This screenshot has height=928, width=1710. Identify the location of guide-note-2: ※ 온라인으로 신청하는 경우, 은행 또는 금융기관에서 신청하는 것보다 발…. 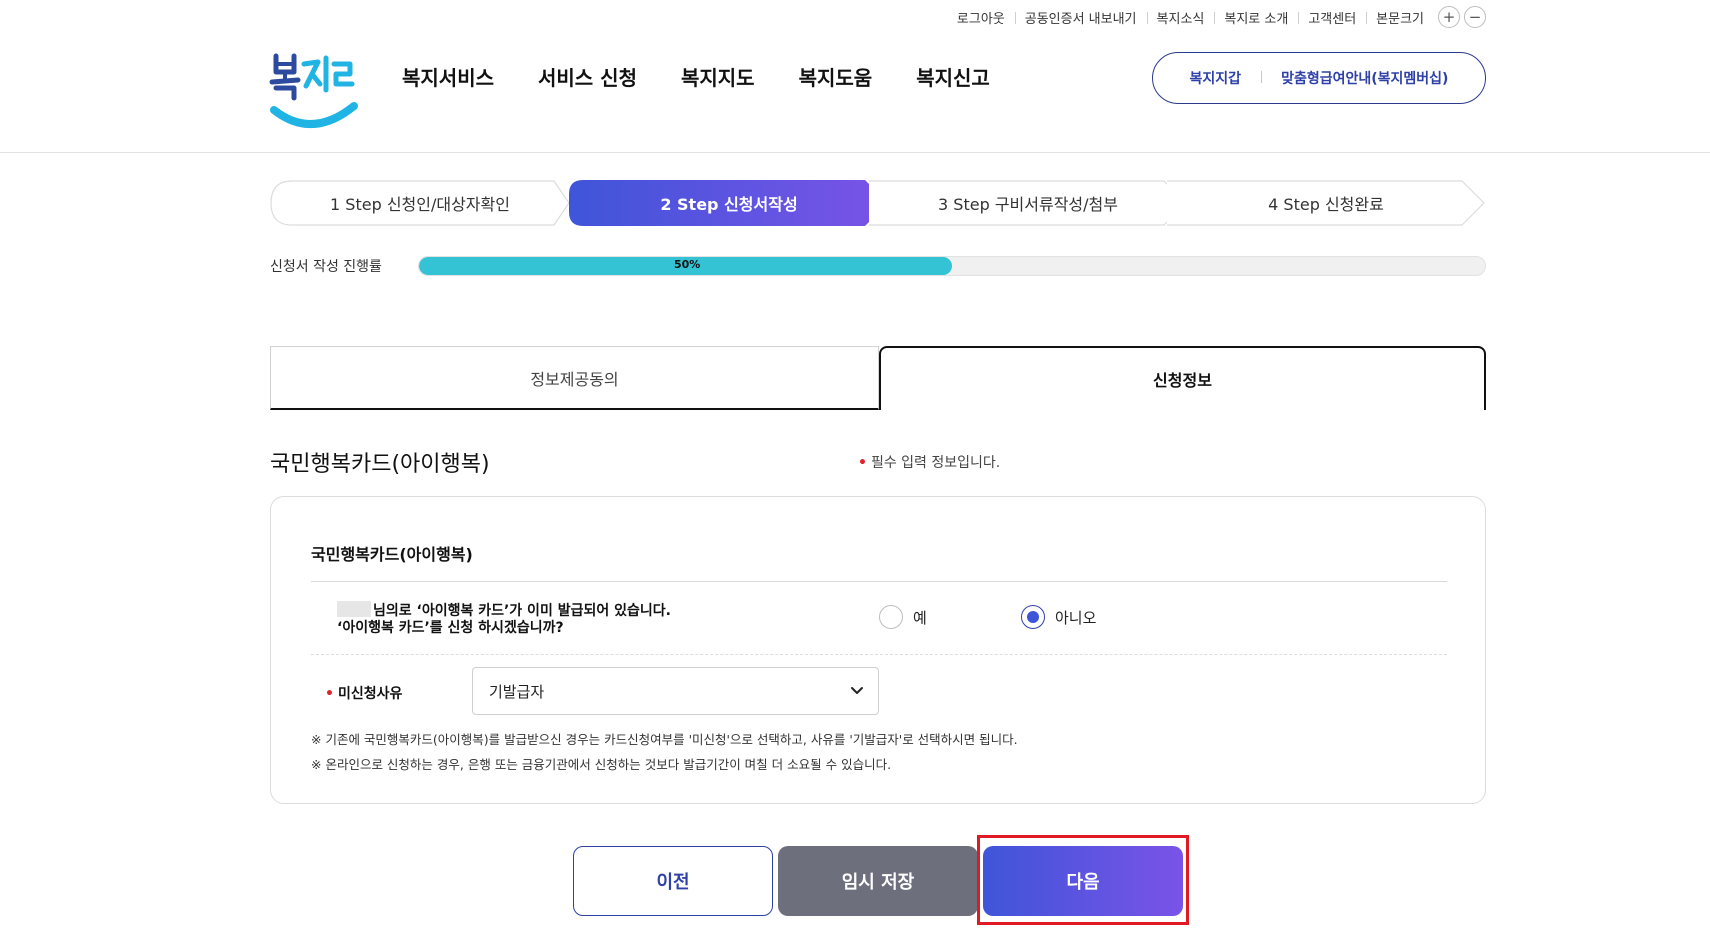
(601, 764).